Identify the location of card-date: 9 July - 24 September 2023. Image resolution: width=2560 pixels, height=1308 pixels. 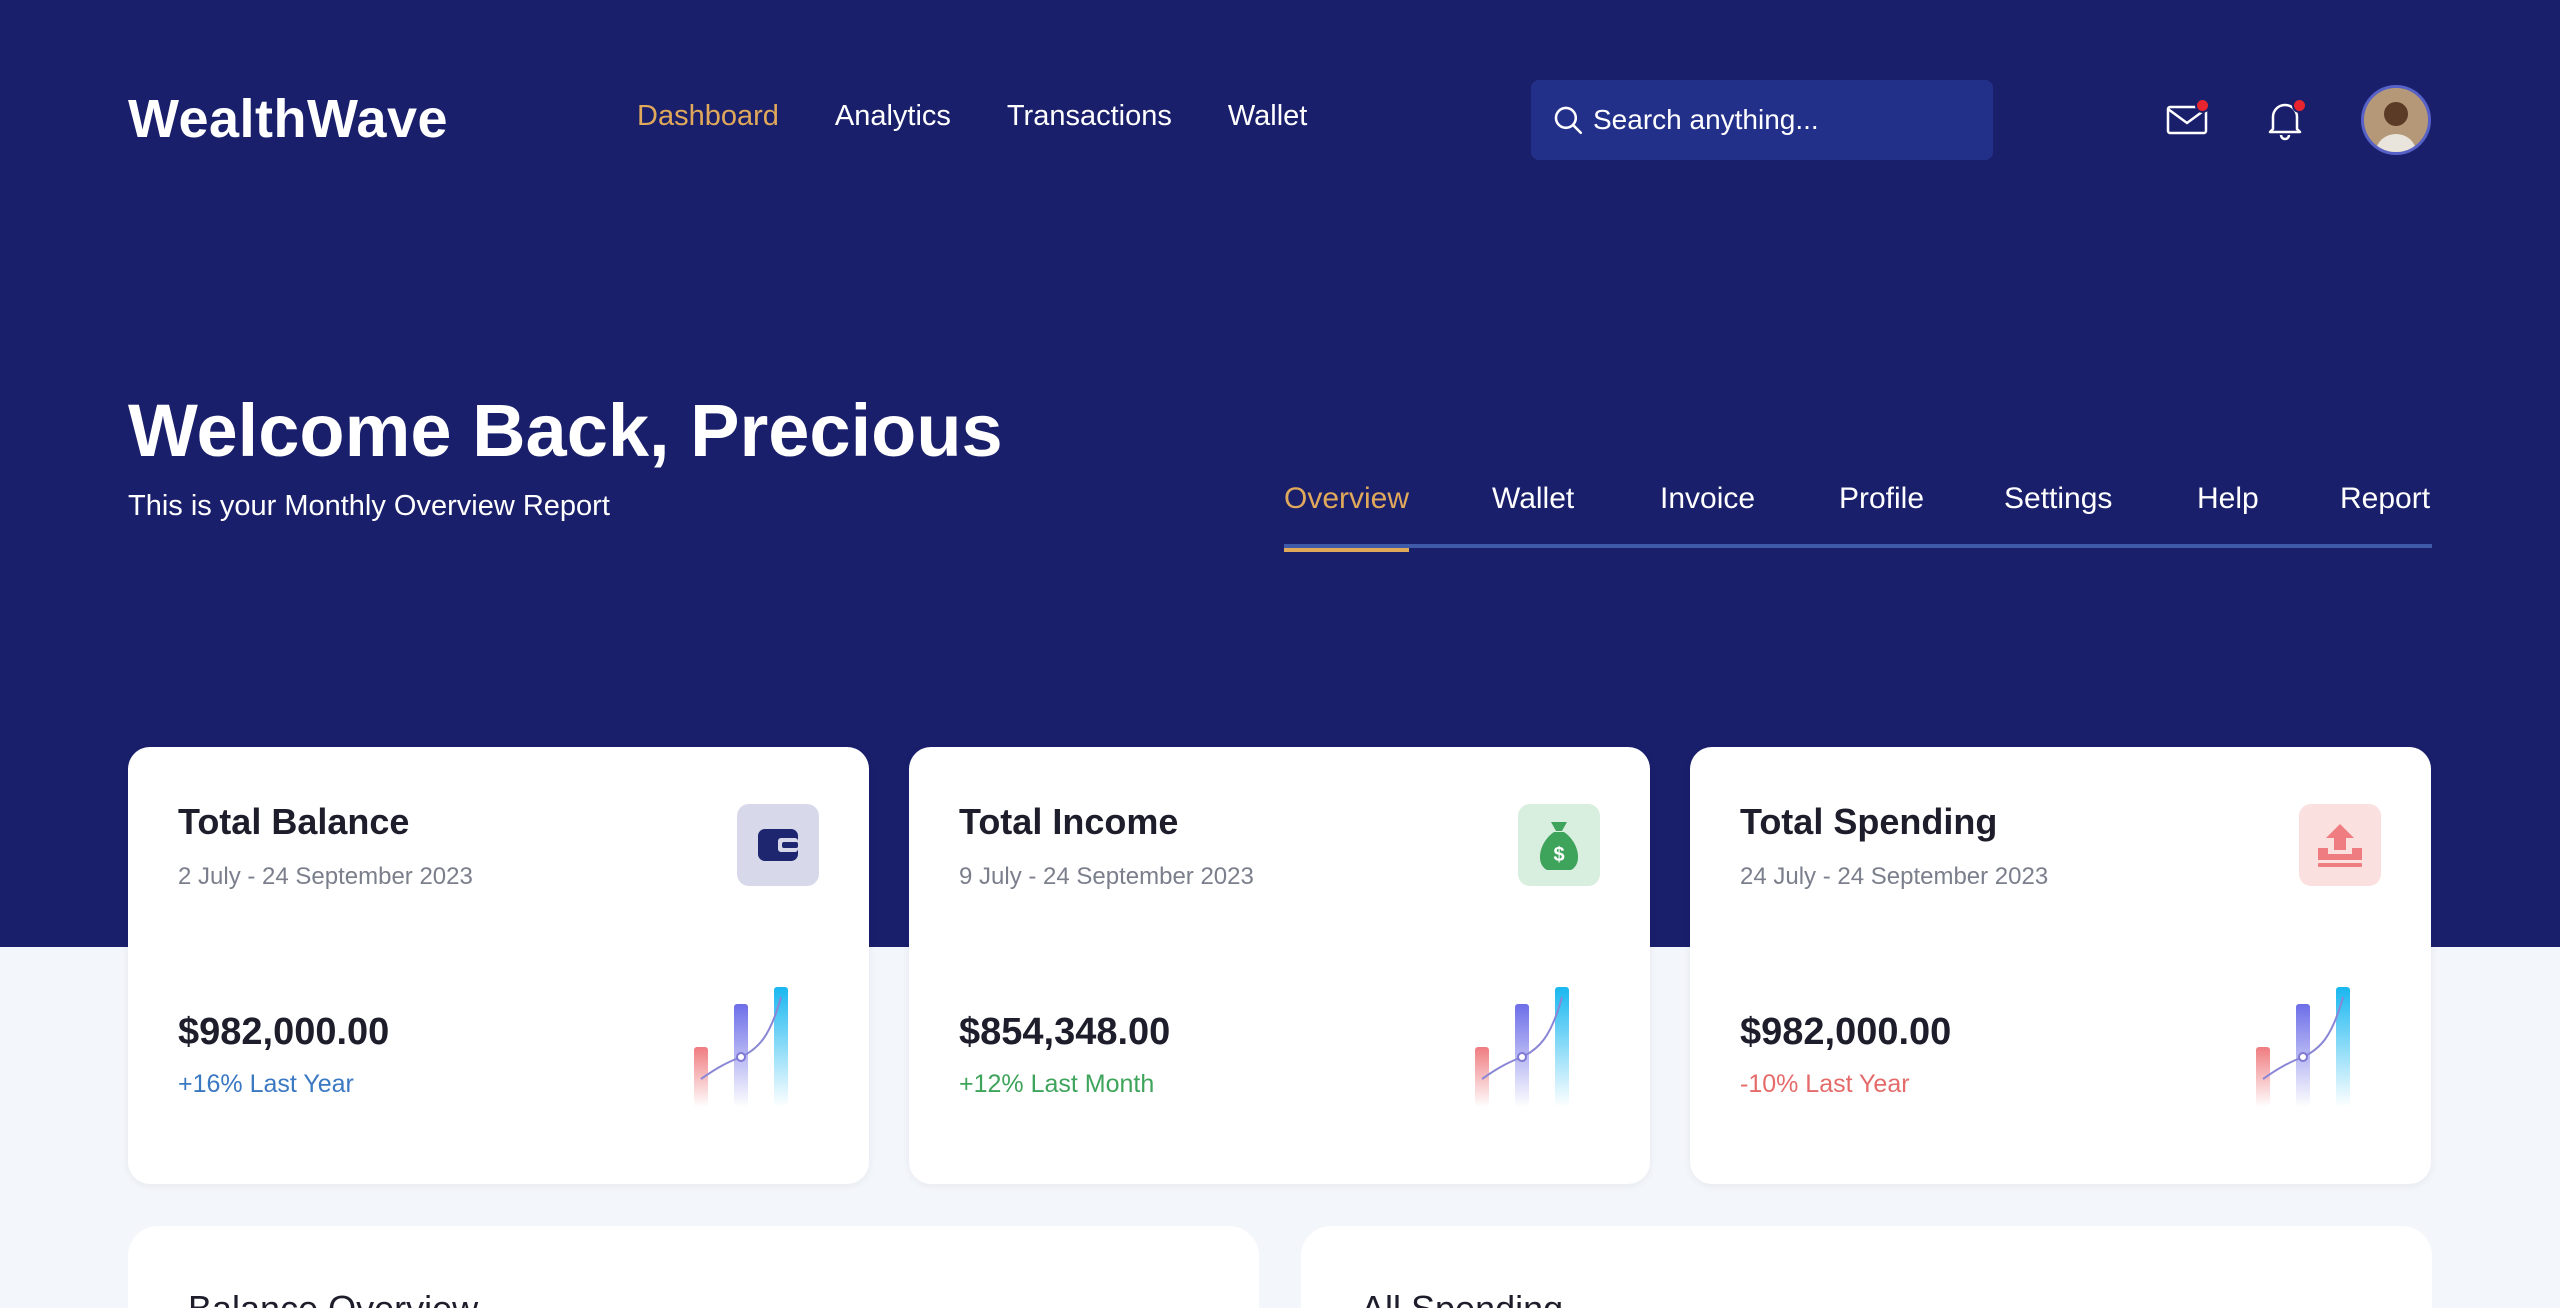
(1106, 876).